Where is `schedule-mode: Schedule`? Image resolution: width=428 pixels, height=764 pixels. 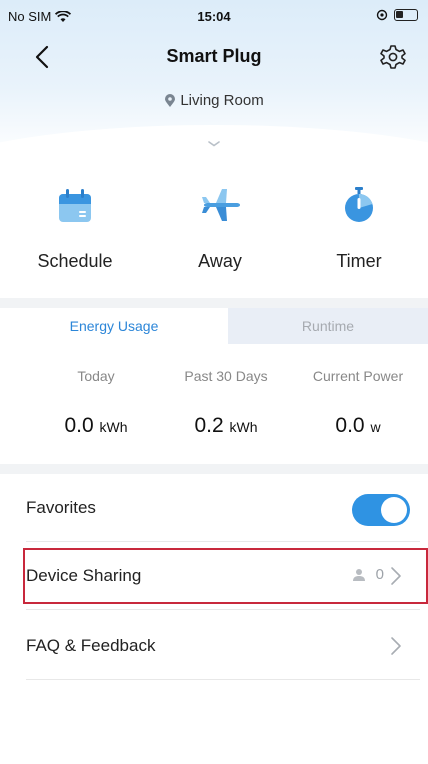 schedule-mode: Schedule is located at coordinates (75, 235).